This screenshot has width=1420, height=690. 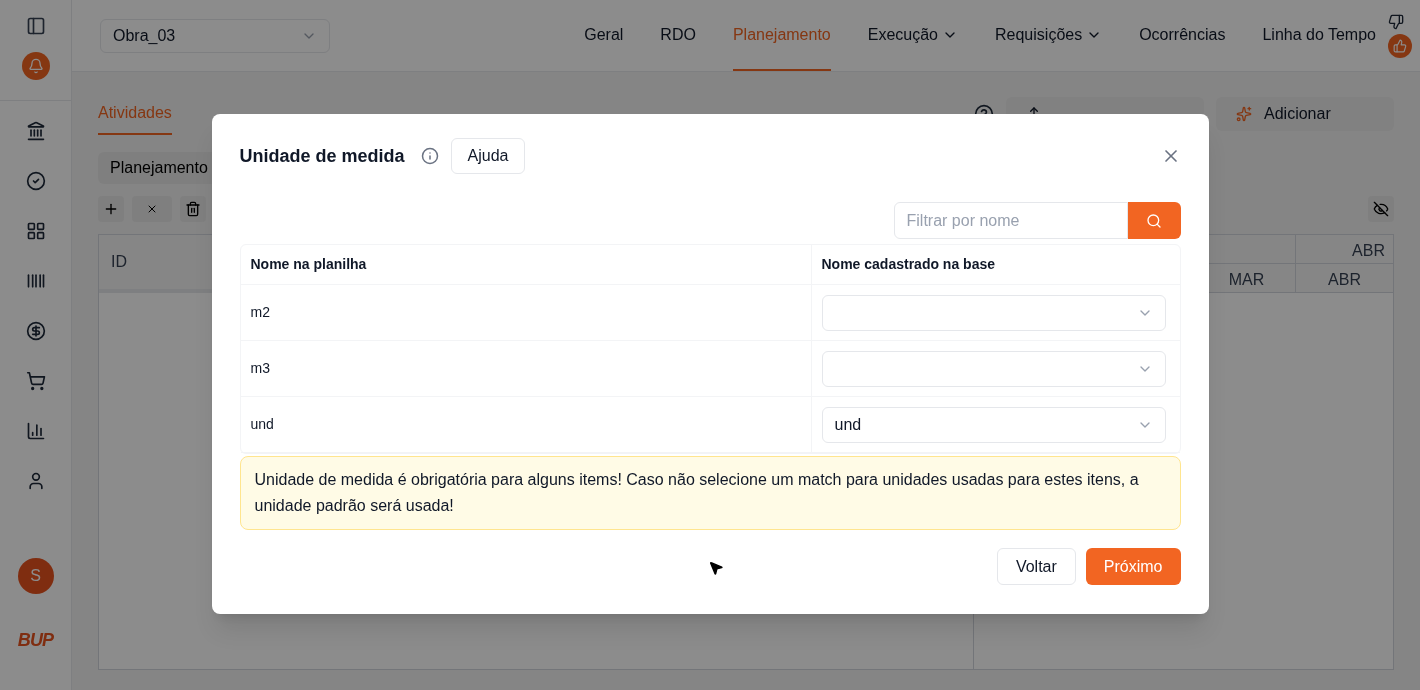 I want to click on check-circle-icon, so click(x=35, y=181).